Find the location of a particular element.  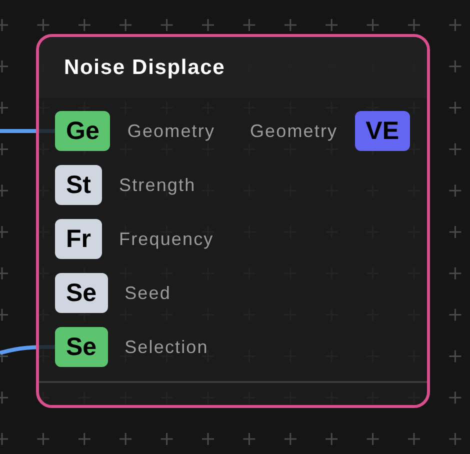

node-title: Noise Displace is located at coordinates (145, 67).